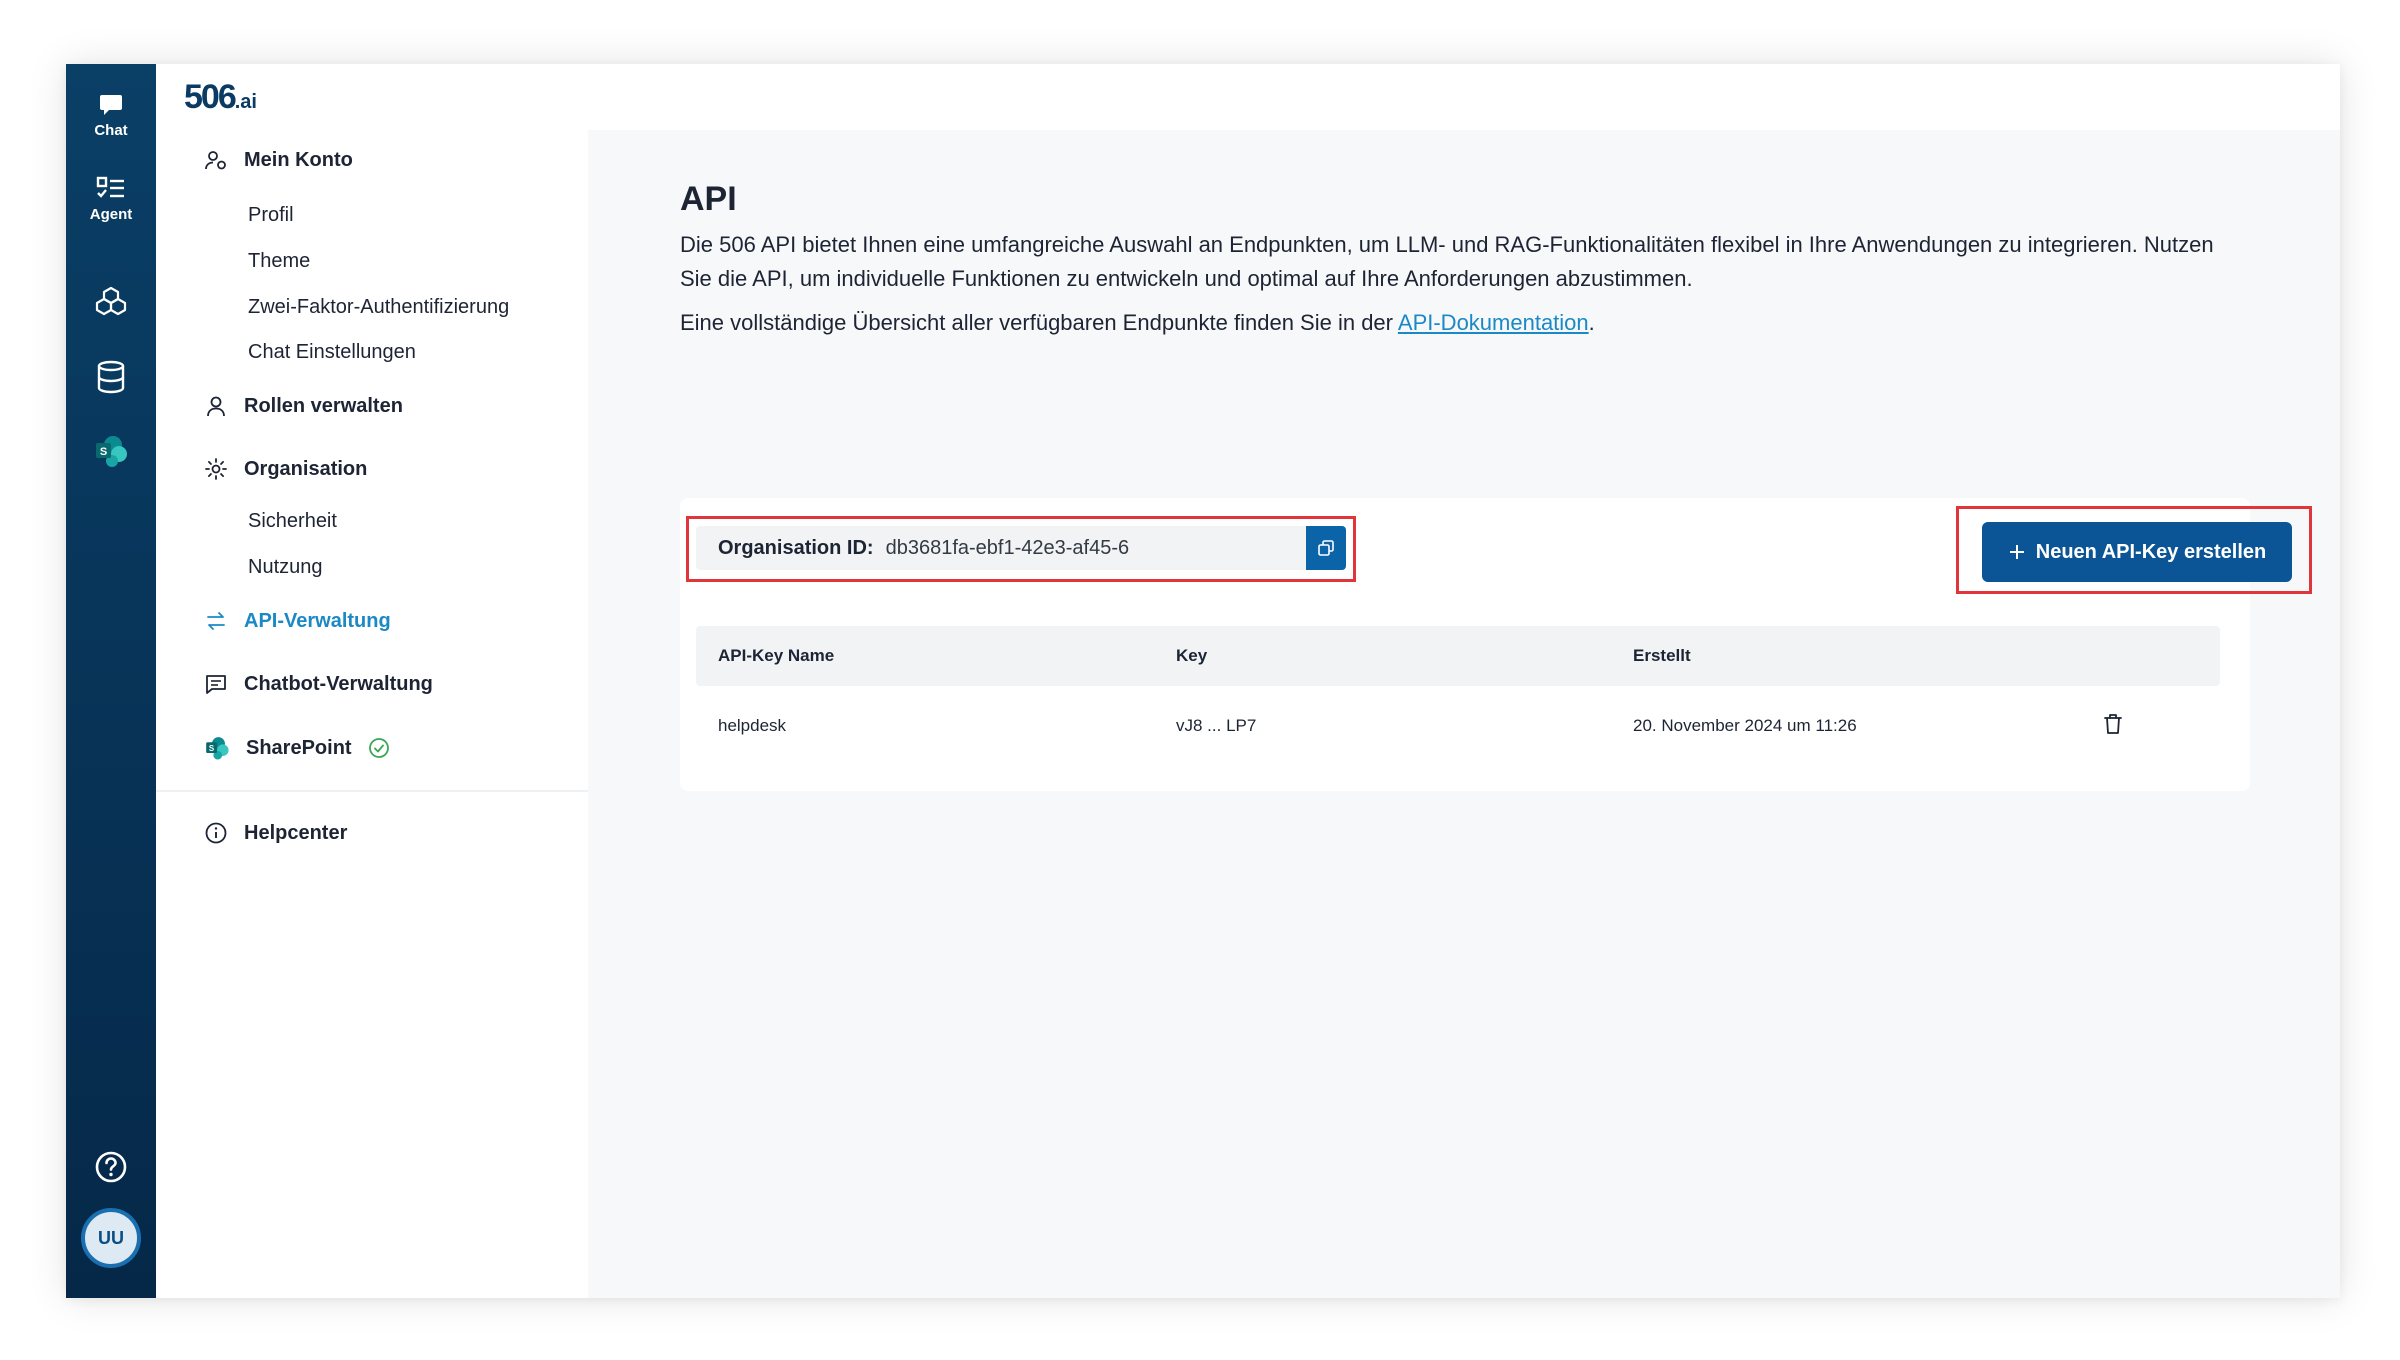 This screenshot has height=1360, width=2400. What do you see at coordinates (292, 521) in the screenshot?
I see `nav-sicherheit: Sicherheit` at bounding box center [292, 521].